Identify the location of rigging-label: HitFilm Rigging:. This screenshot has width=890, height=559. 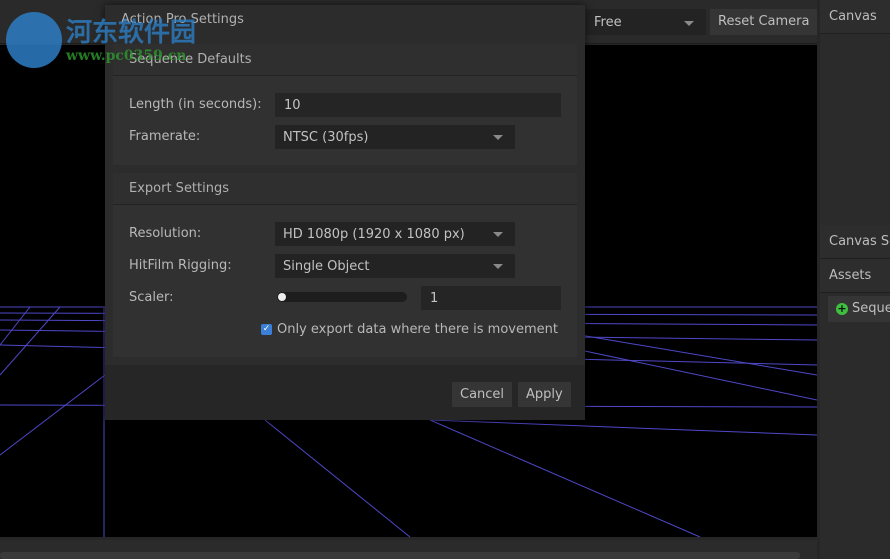
(180, 265).